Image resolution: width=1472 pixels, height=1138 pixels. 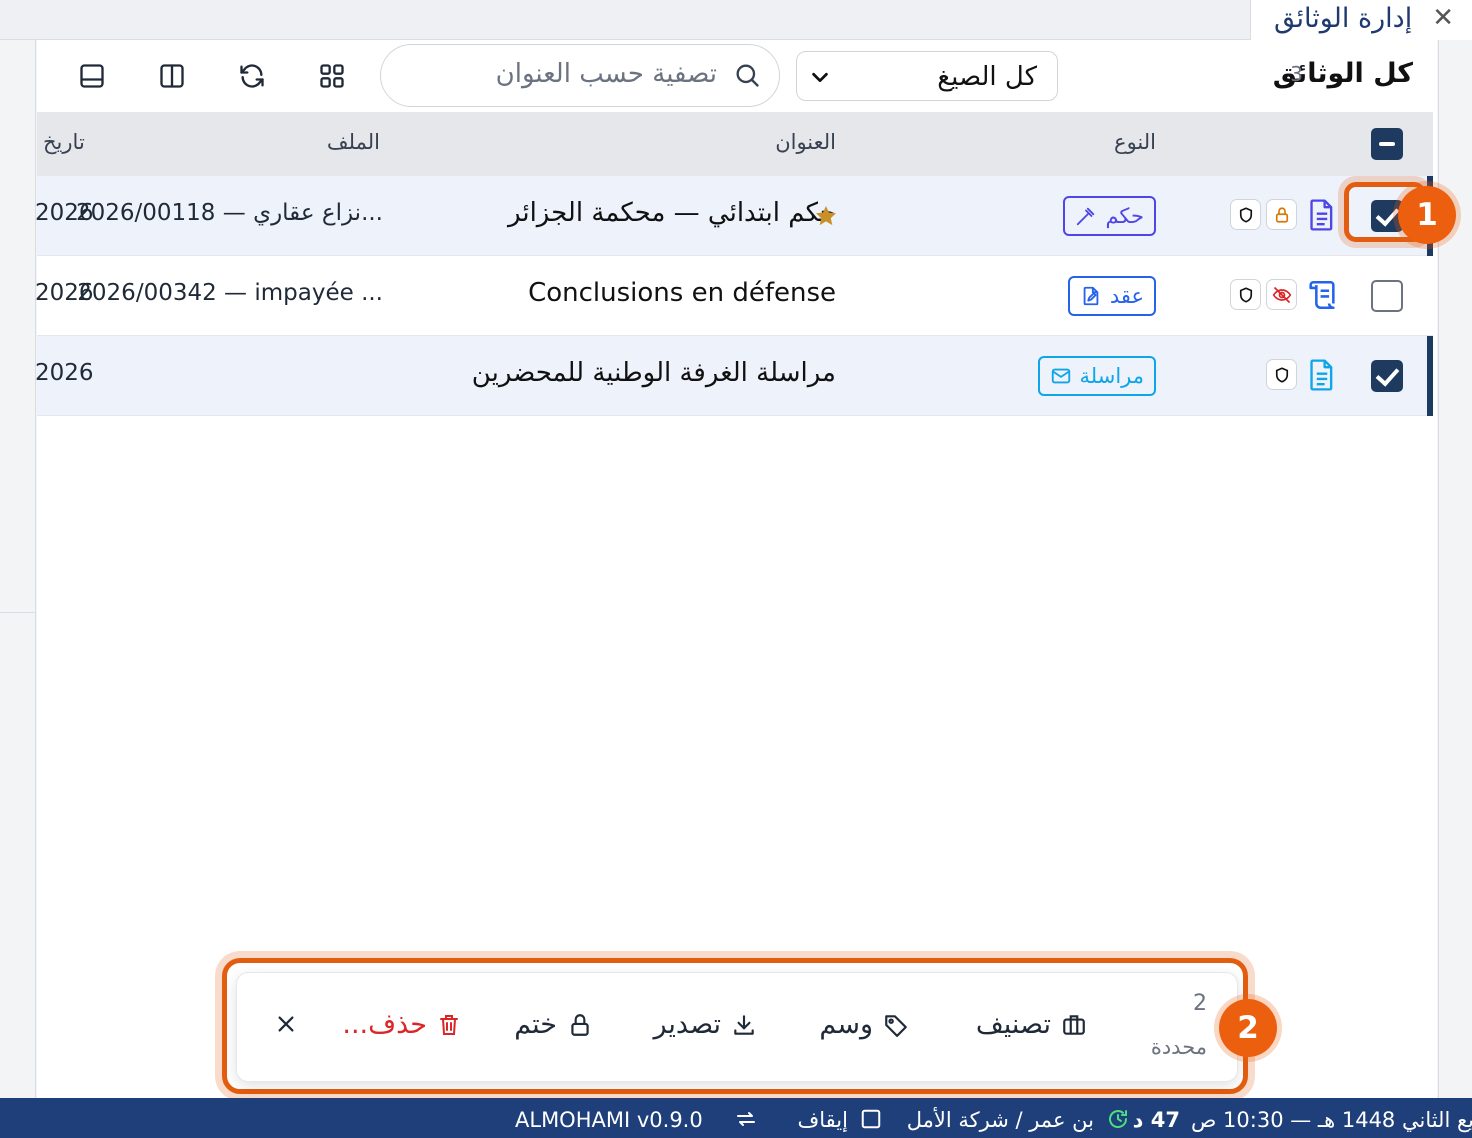 I want to click on refresh-icon, so click(x=252, y=76).